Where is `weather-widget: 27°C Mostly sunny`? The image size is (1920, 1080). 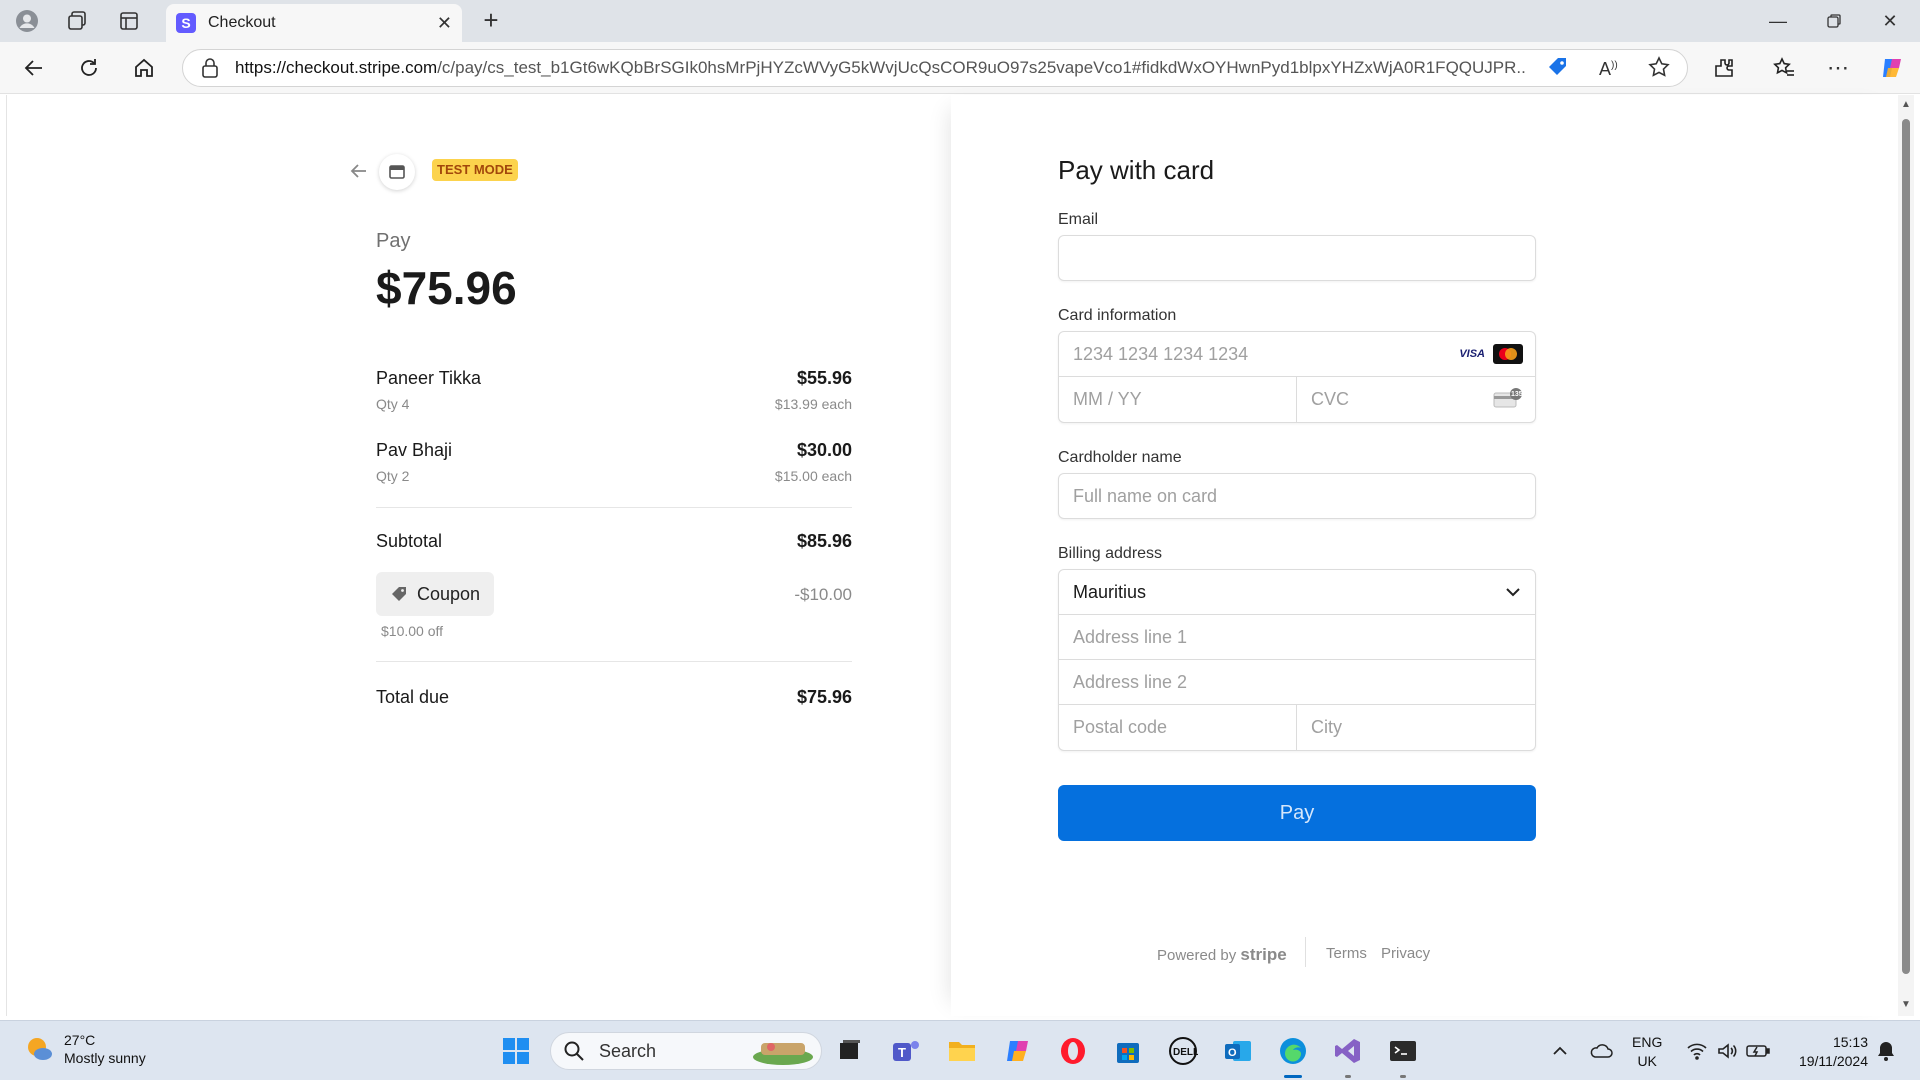
weather-widget: 27°C Mostly sunny is located at coordinates (85, 1049).